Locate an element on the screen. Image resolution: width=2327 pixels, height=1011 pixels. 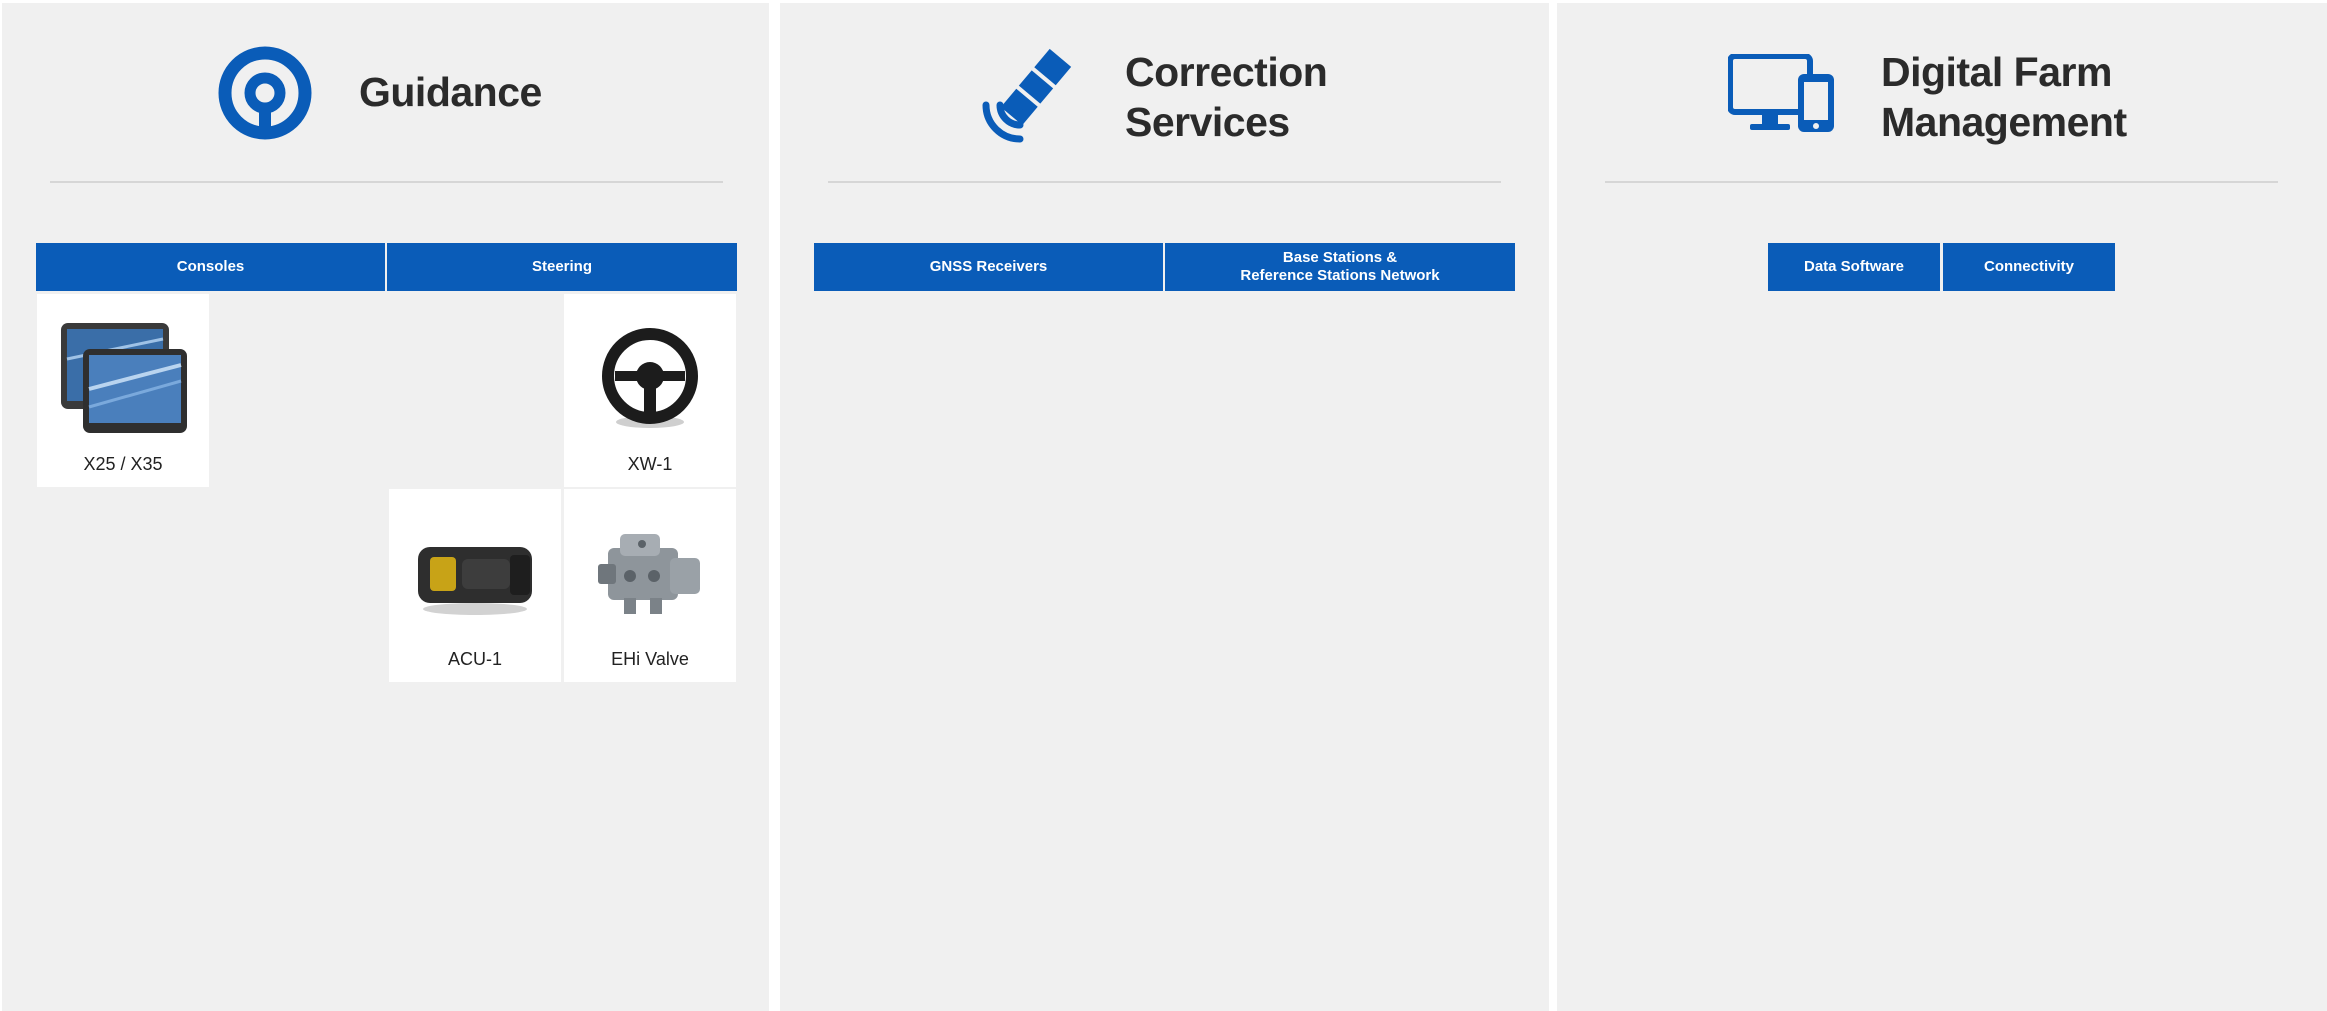
product-name: X25 / X35 is located at coordinates (123, 464).